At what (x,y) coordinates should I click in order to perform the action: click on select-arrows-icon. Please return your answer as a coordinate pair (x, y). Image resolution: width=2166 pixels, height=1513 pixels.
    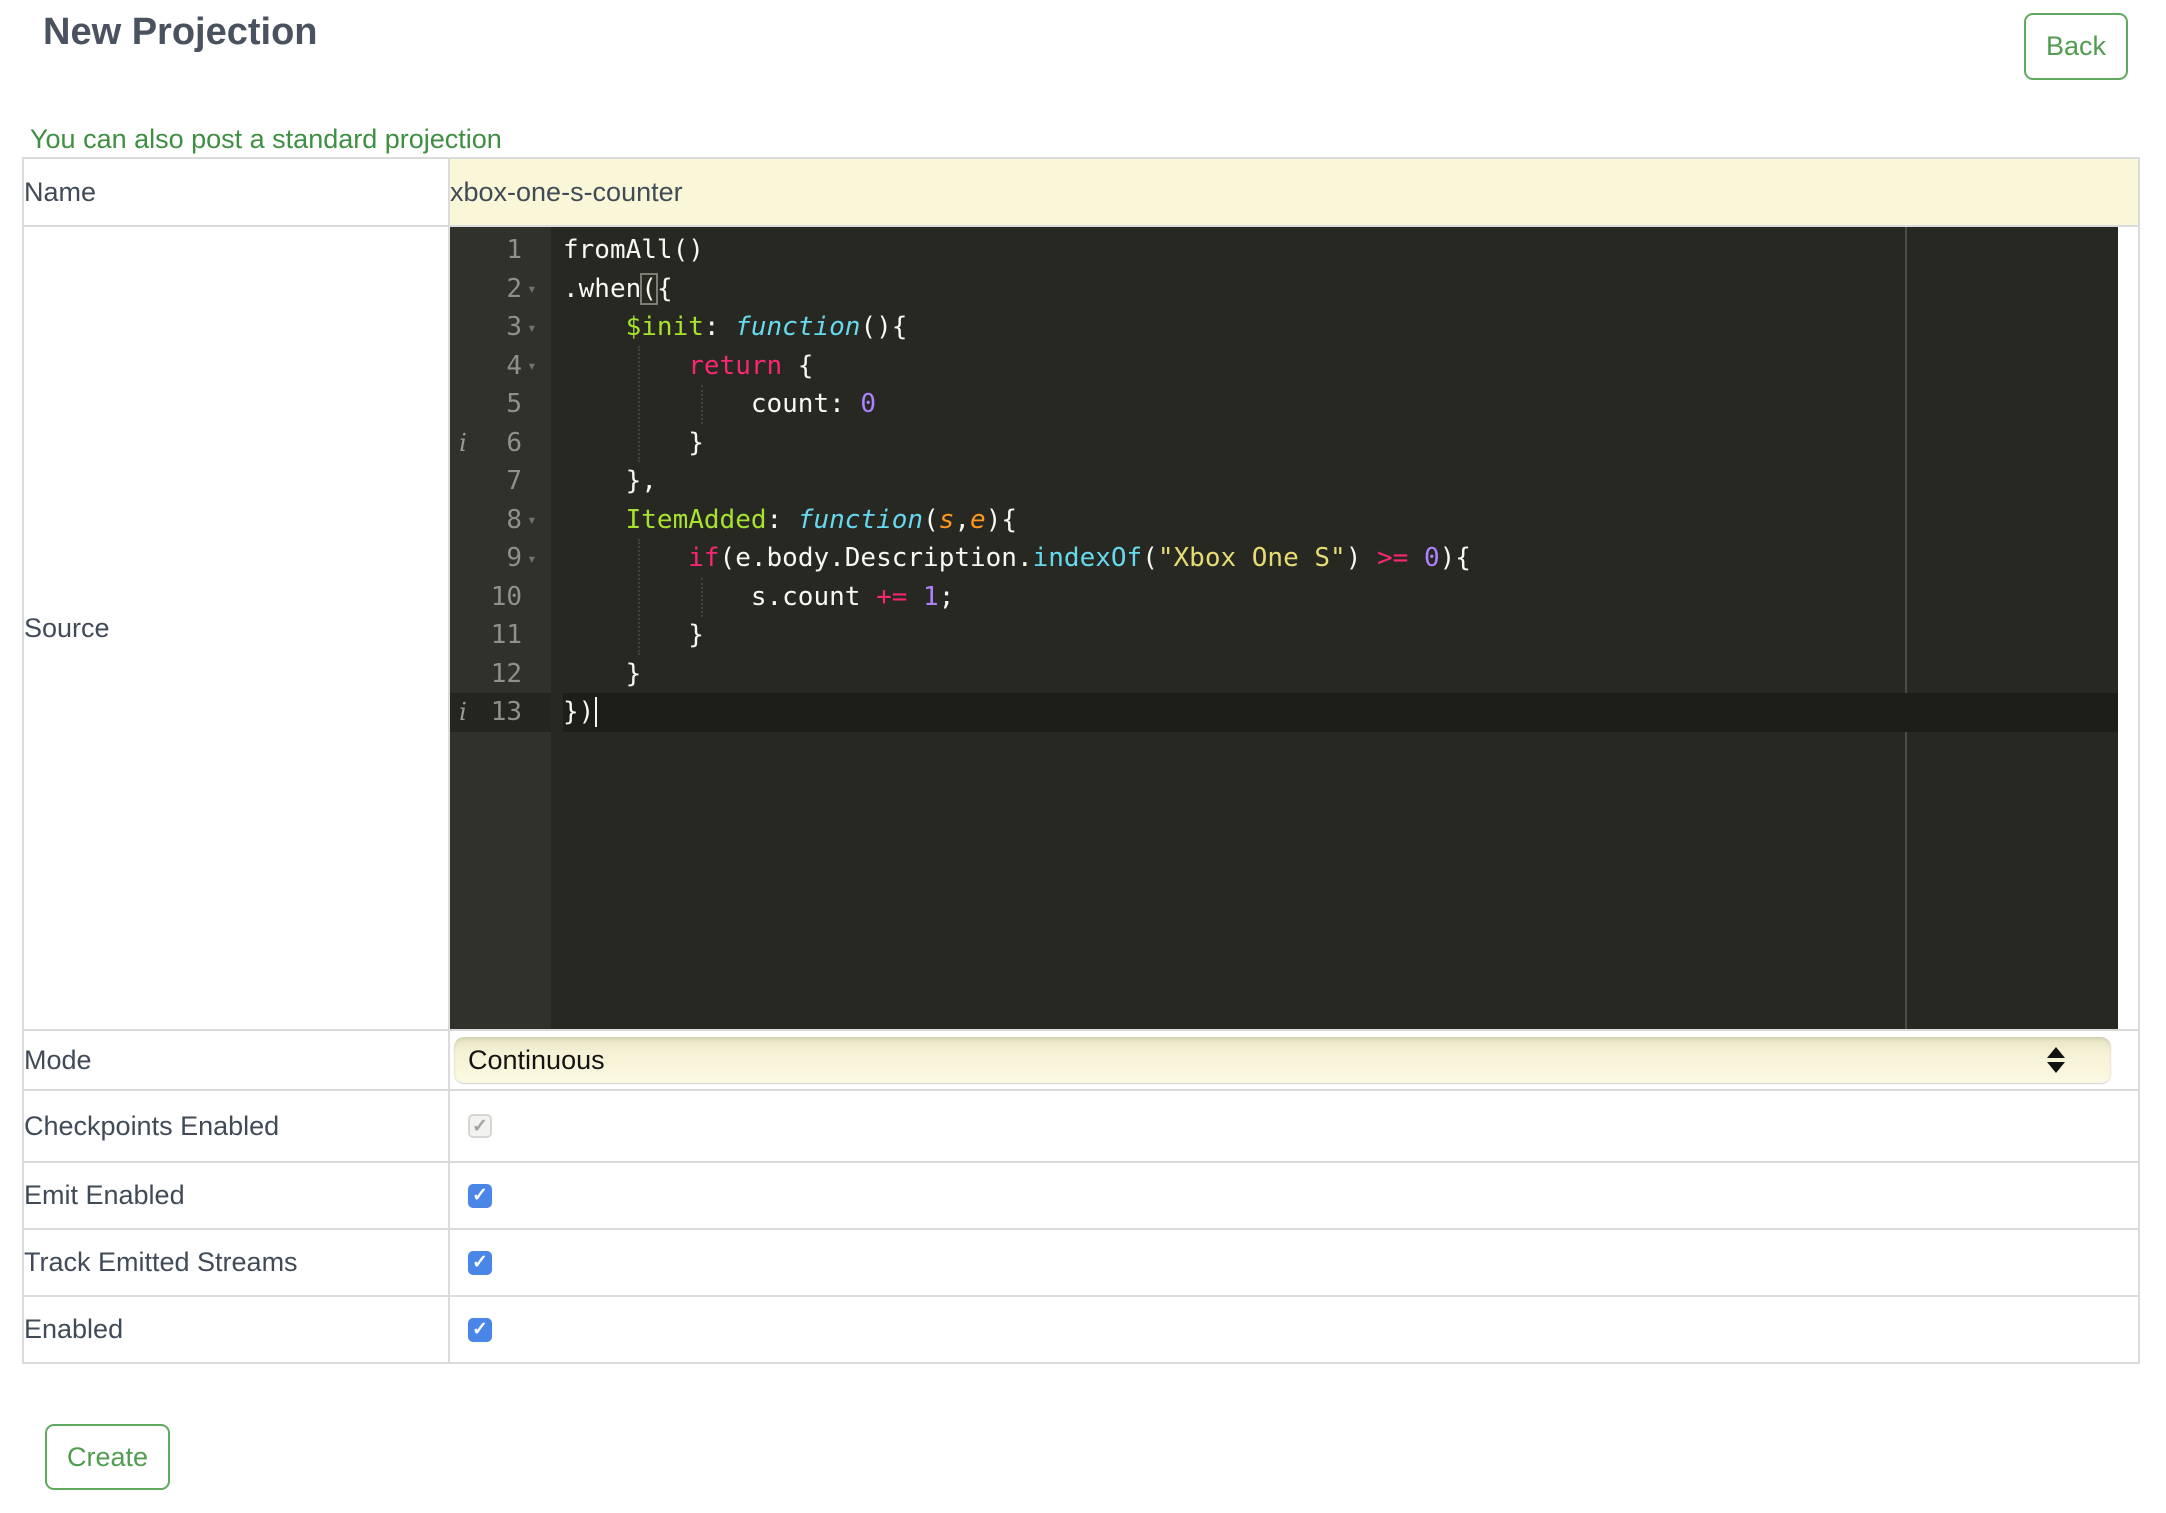
    Looking at the image, I should click on (2056, 1060).